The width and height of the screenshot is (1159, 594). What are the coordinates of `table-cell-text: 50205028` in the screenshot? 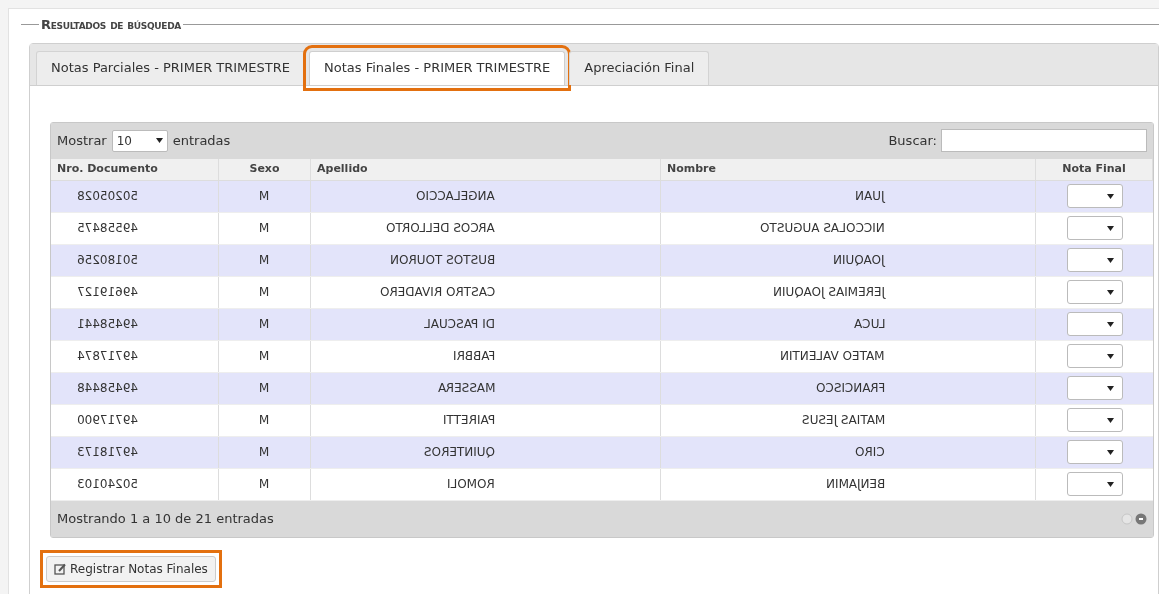 It's located at (108, 196).